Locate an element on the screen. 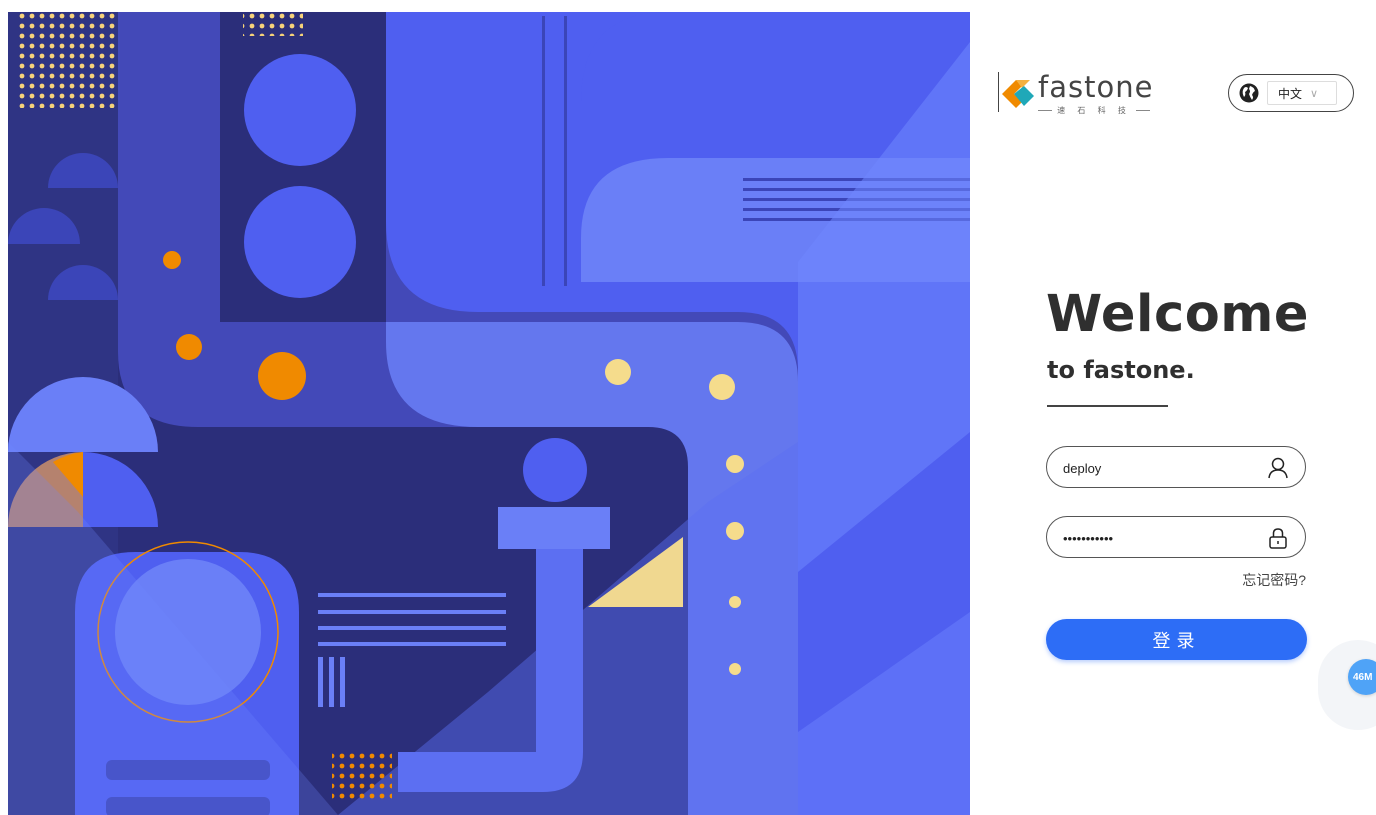 This screenshot has height=815, width=1376. heading-divider is located at coordinates (1107, 406).